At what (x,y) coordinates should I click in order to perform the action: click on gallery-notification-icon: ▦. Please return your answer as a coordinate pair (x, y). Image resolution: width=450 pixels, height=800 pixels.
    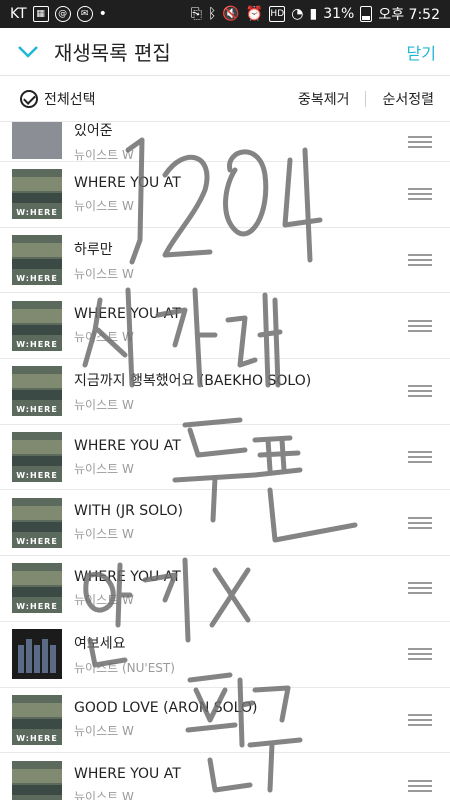
    Looking at the image, I should click on (40, 14).